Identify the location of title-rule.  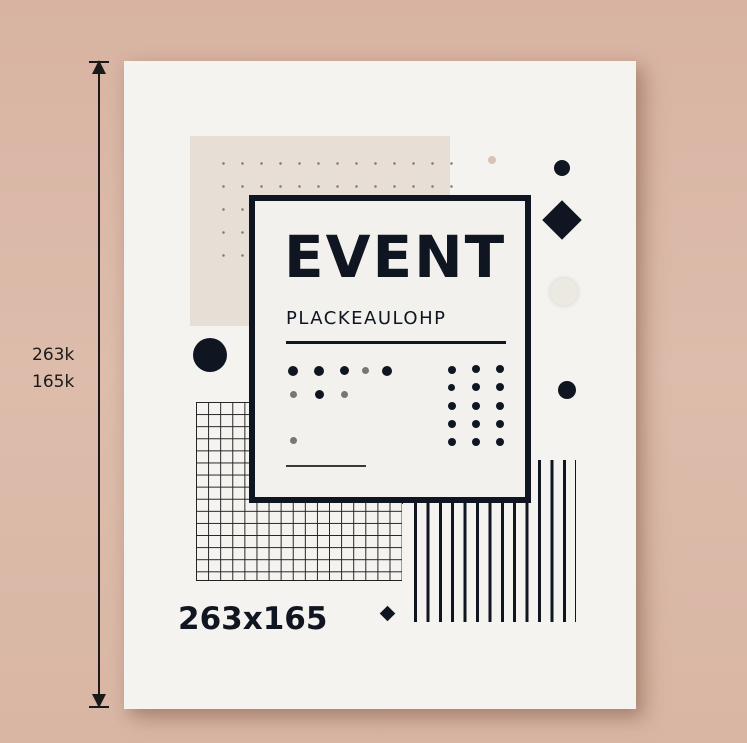
(396, 342).